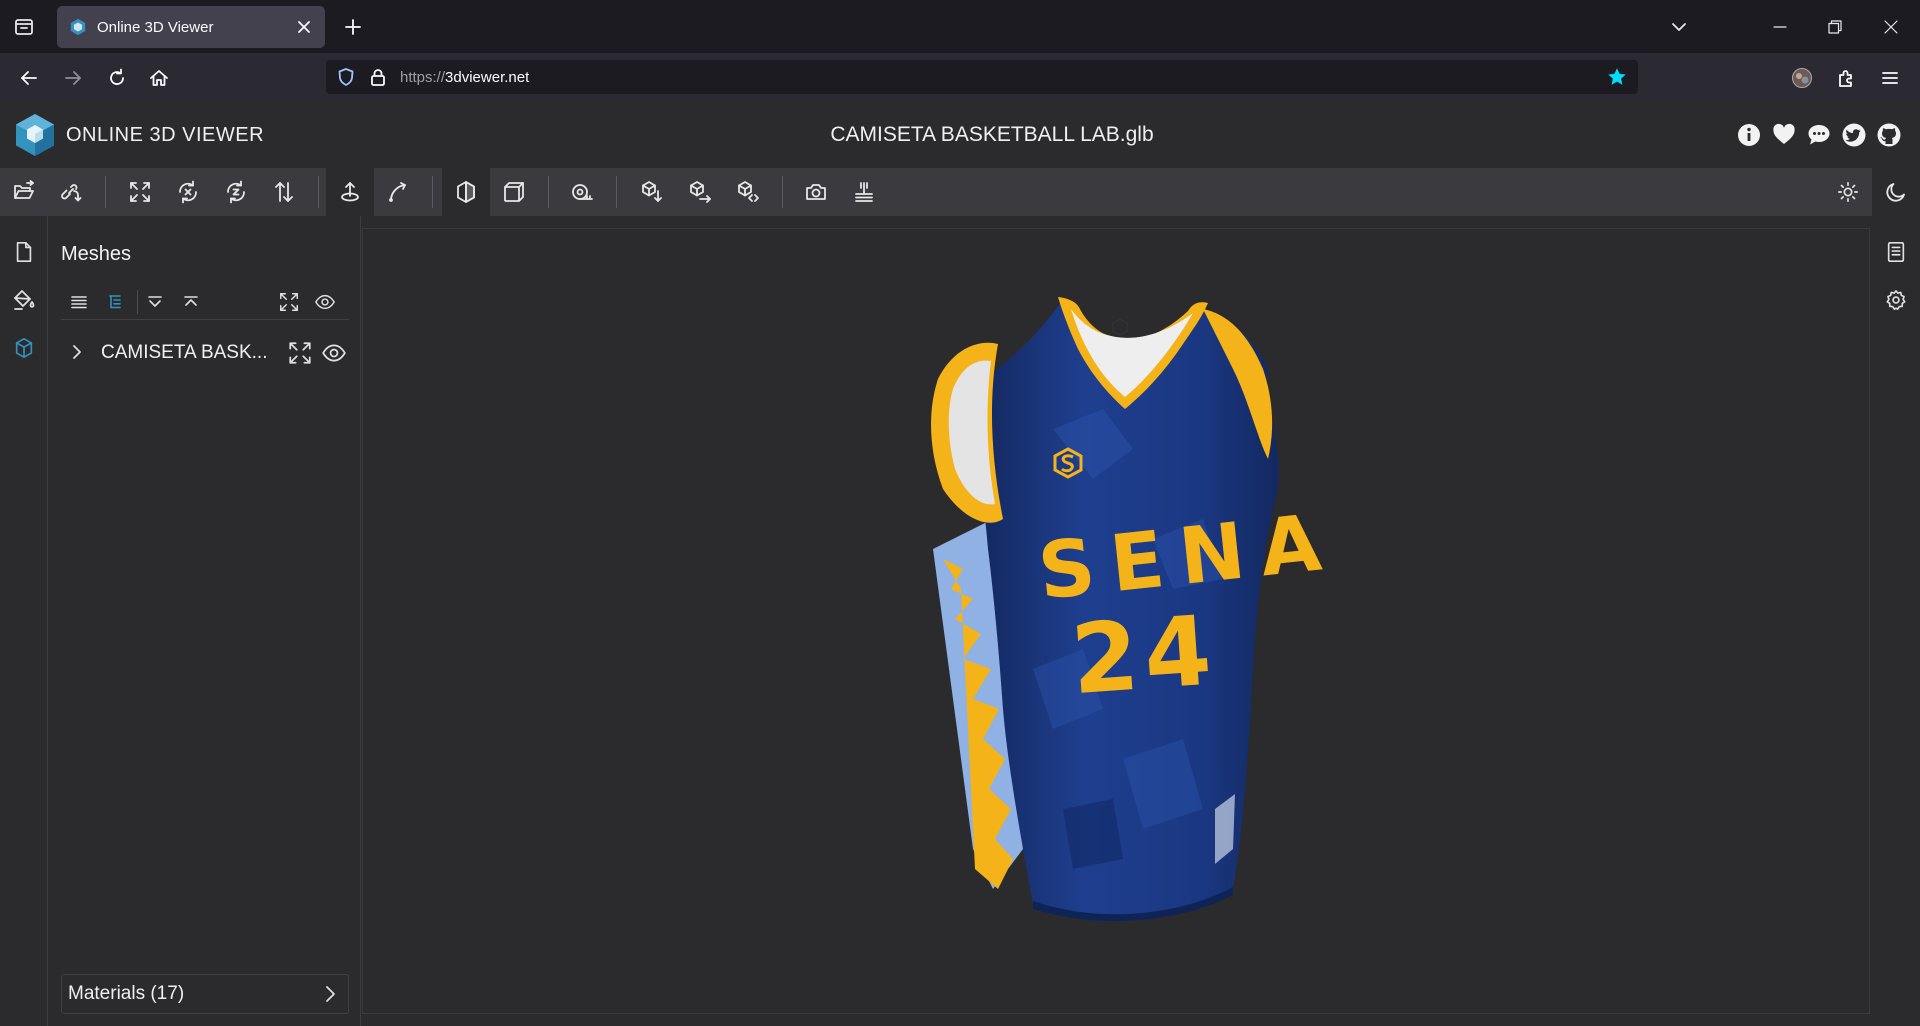  I want to click on heart-icon, so click(1784, 135).